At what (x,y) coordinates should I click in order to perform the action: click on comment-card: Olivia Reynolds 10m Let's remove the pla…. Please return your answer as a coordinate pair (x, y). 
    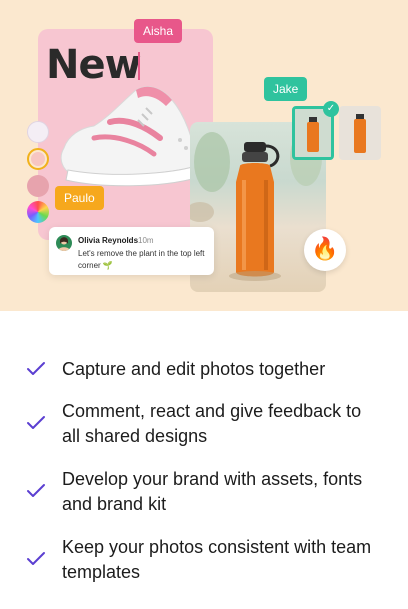
    Looking at the image, I should click on (131, 251).